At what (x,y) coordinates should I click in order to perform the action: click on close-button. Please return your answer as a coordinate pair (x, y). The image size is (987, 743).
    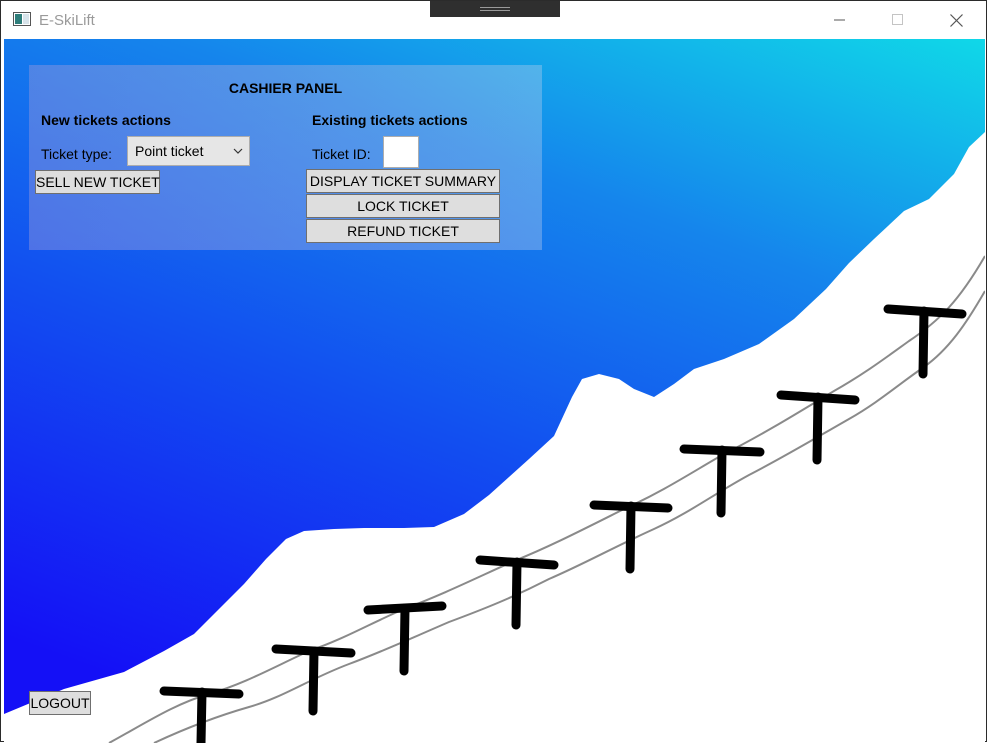
    Looking at the image, I should click on (956, 20).